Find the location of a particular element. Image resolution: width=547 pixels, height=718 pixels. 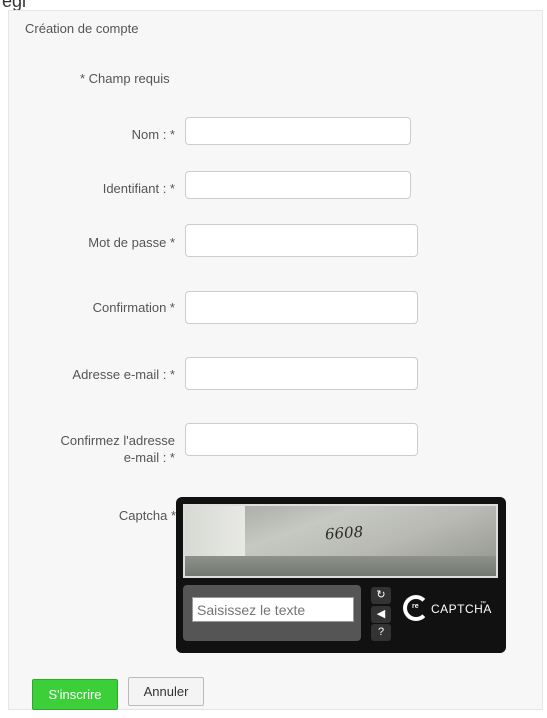

email-input is located at coordinates (301, 373).